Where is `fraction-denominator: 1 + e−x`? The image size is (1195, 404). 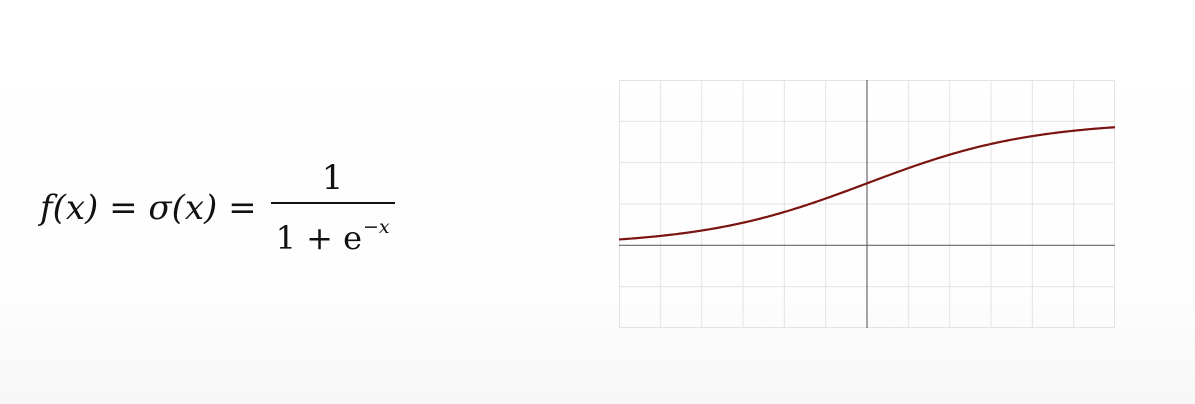 fraction-denominator: 1 + e−x is located at coordinates (333, 231).